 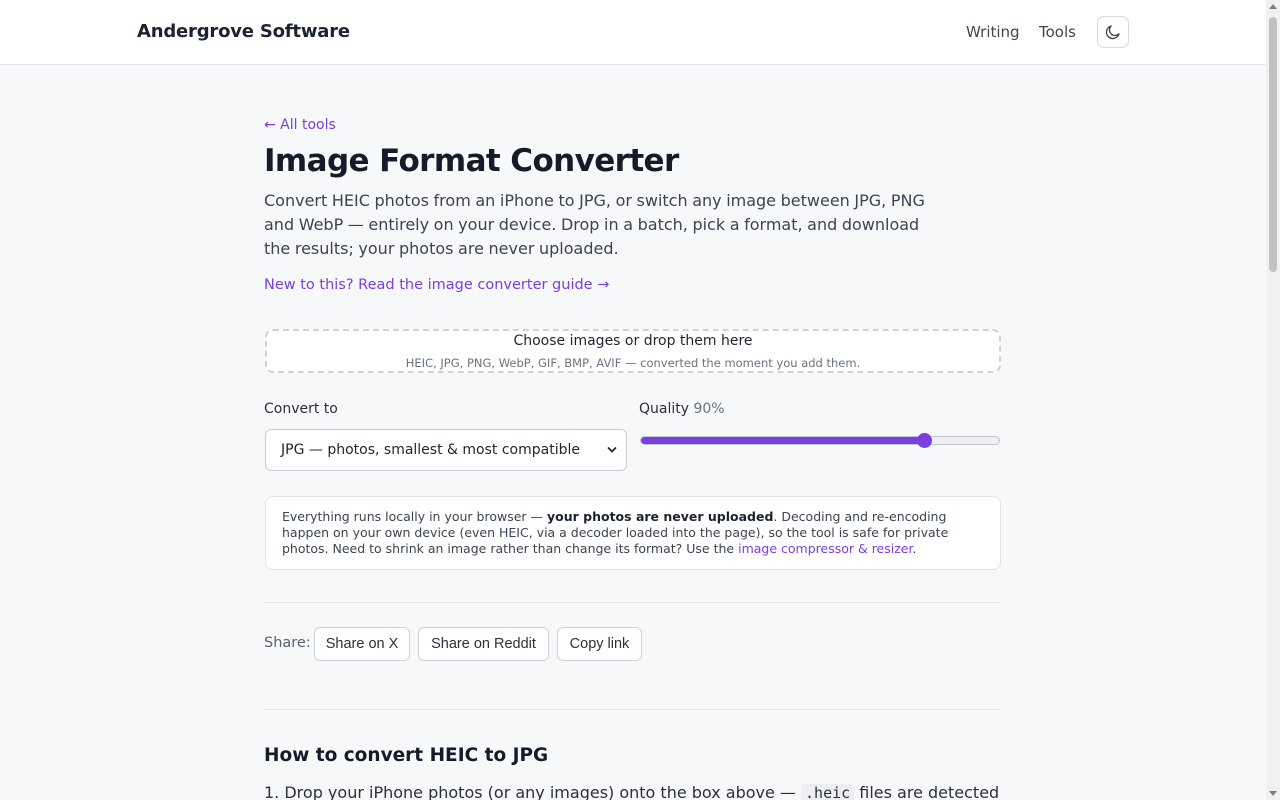 What do you see at coordinates (1057, 32) in the screenshot?
I see `nav-tools: Tools` at bounding box center [1057, 32].